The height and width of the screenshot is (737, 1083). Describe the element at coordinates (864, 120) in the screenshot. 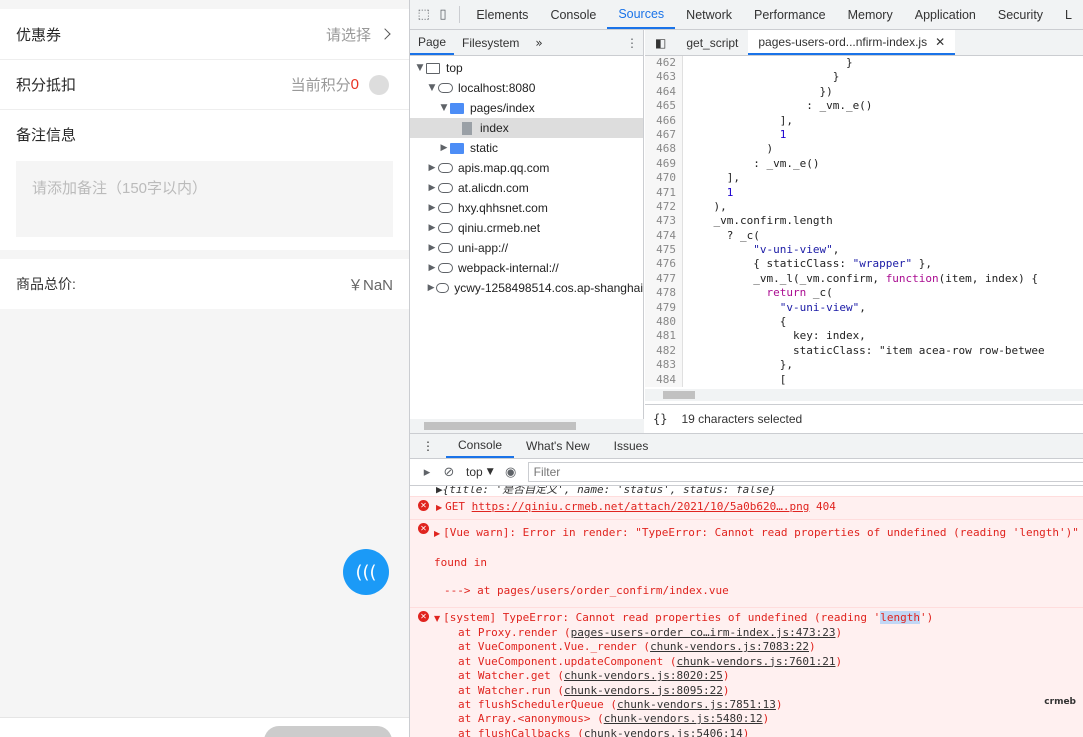

I see `code-line: 466 ],` at that location.